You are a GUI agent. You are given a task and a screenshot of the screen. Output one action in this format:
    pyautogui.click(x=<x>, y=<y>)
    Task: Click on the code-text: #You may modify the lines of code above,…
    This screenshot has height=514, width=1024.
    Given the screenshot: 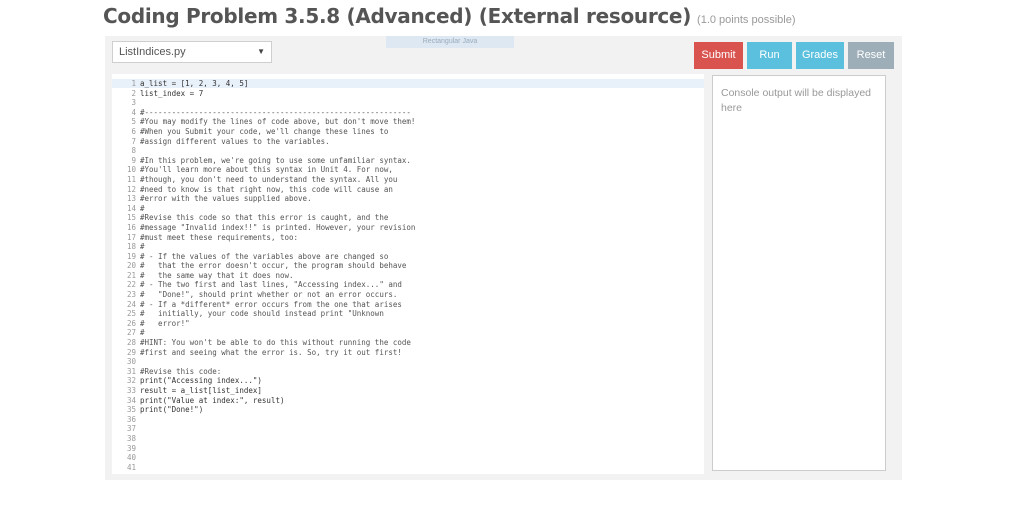 What is the action you would take?
    pyautogui.click(x=277, y=122)
    